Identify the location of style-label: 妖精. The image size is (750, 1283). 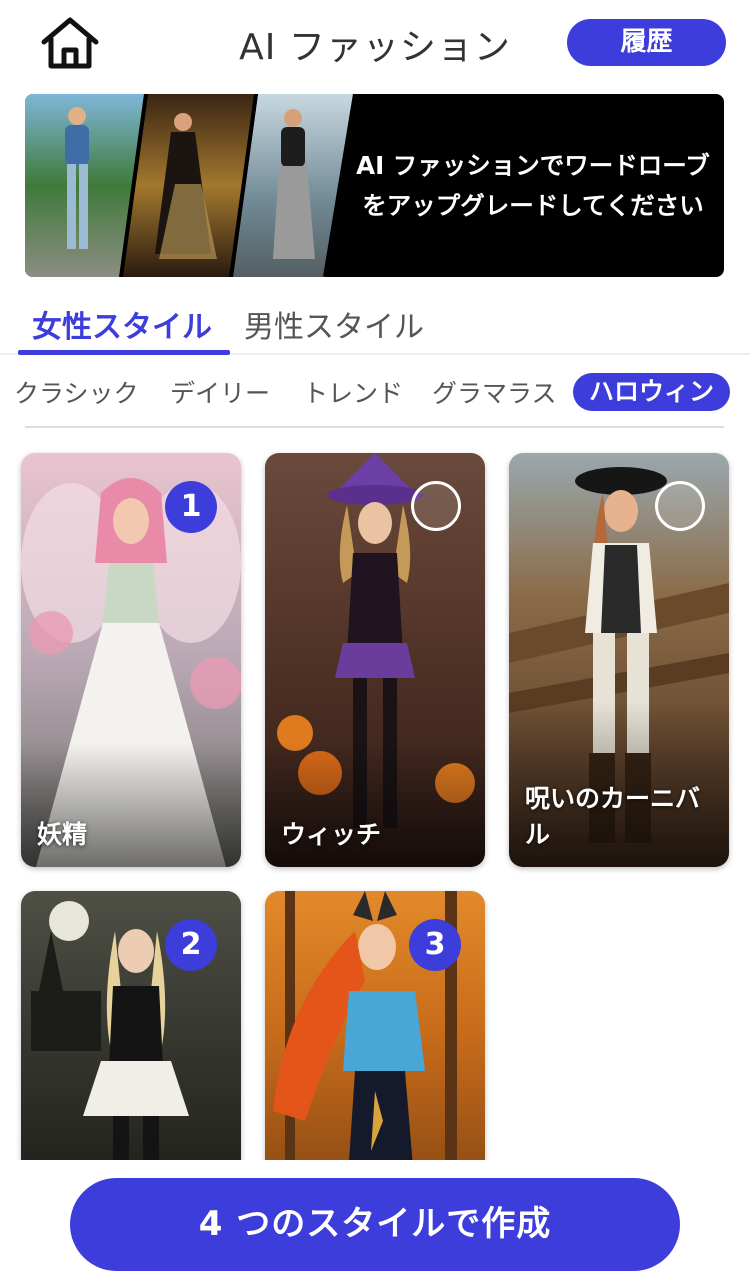
(62, 834).